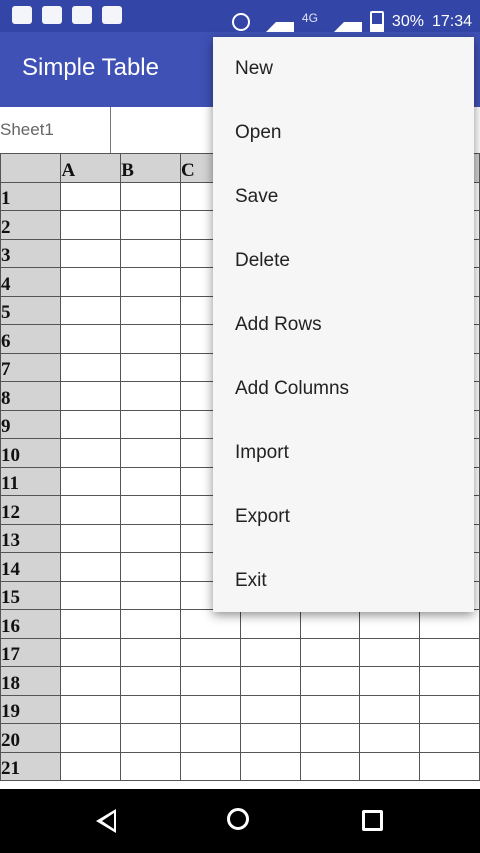  What do you see at coordinates (106, 821) in the screenshot?
I see `back-icon` at bounding box center [106, 821].